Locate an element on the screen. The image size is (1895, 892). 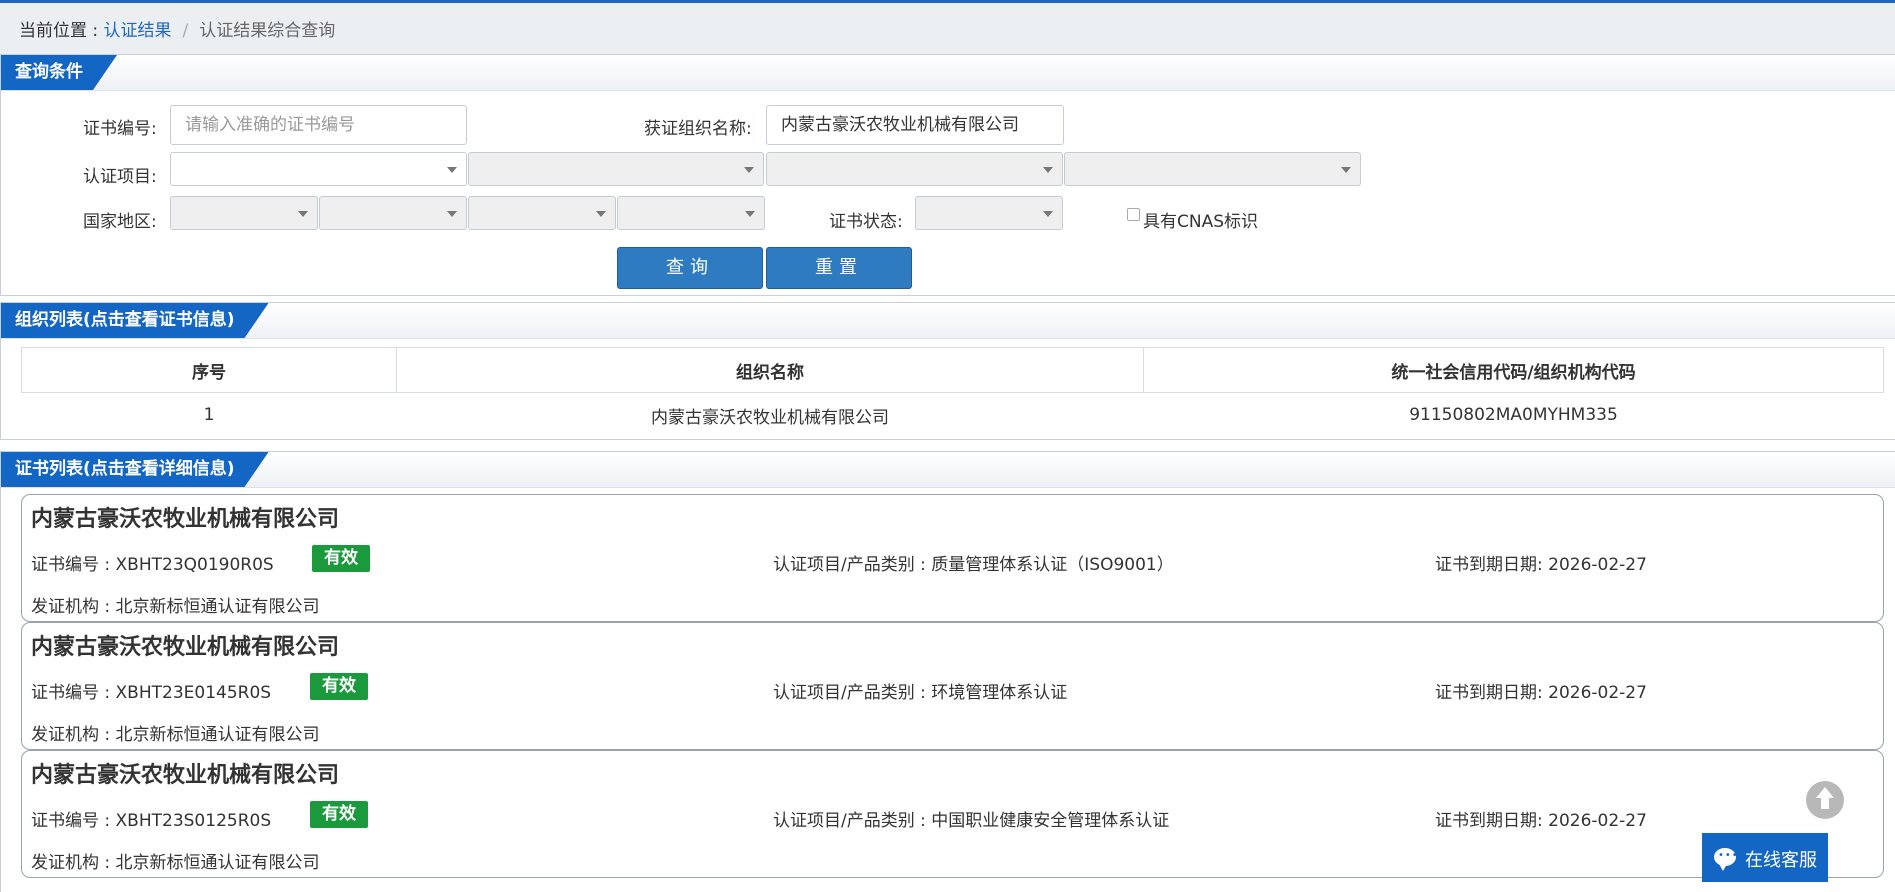
breadcrumb-link-results: 认证结果 is located at coordinates (138, 31).